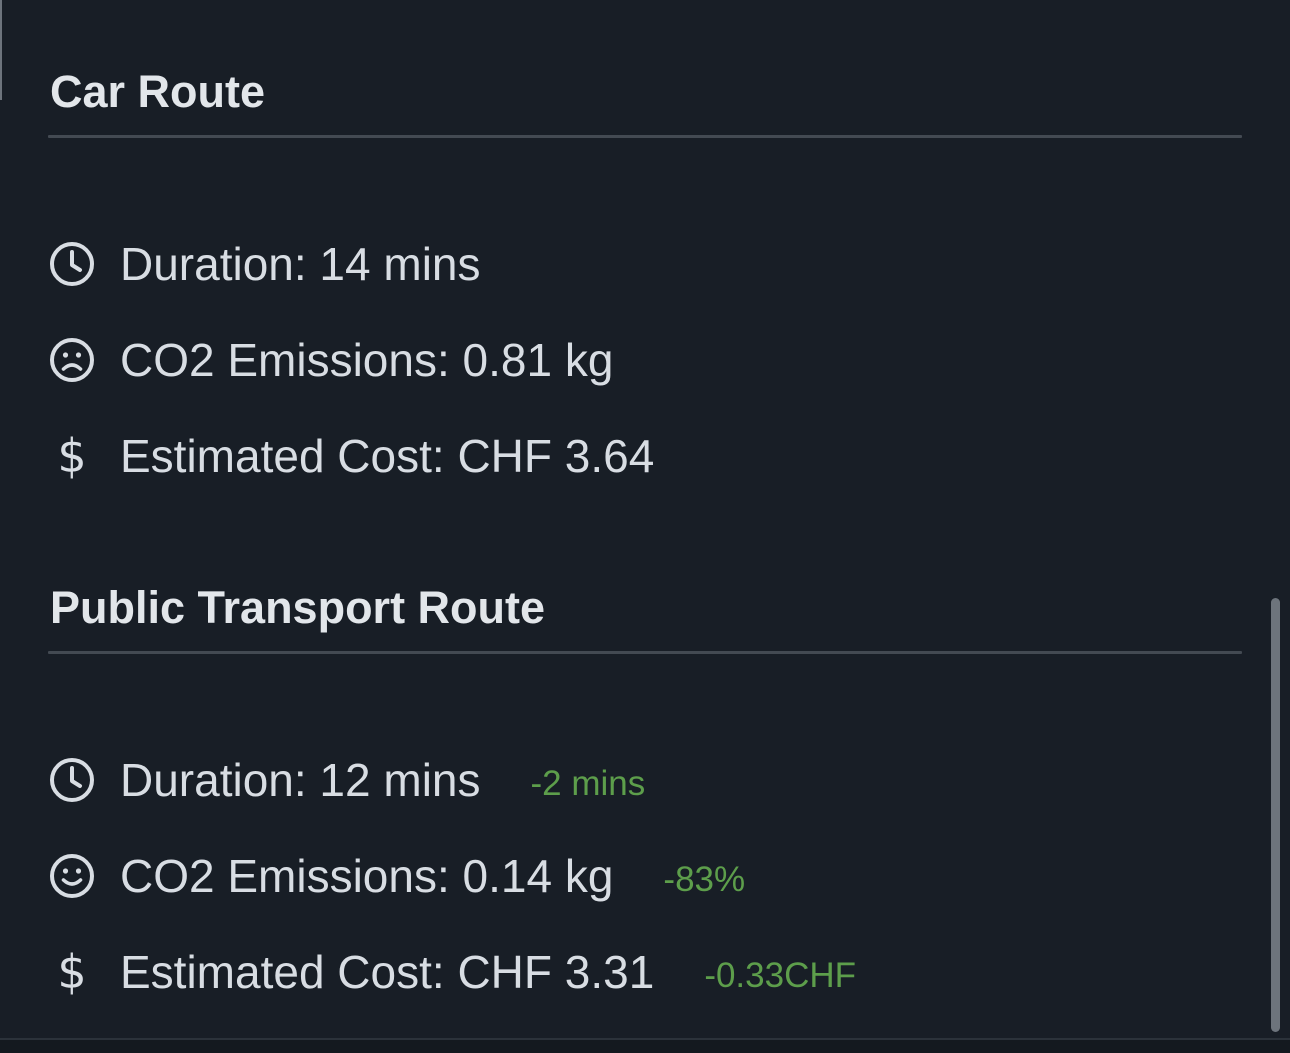  What do you see at coordinates (645, 876) in the screenshot?
I see `pt-emissions-row: CO2 Emissions: 0.14 kg -83%` at bounding box center [645, 876].